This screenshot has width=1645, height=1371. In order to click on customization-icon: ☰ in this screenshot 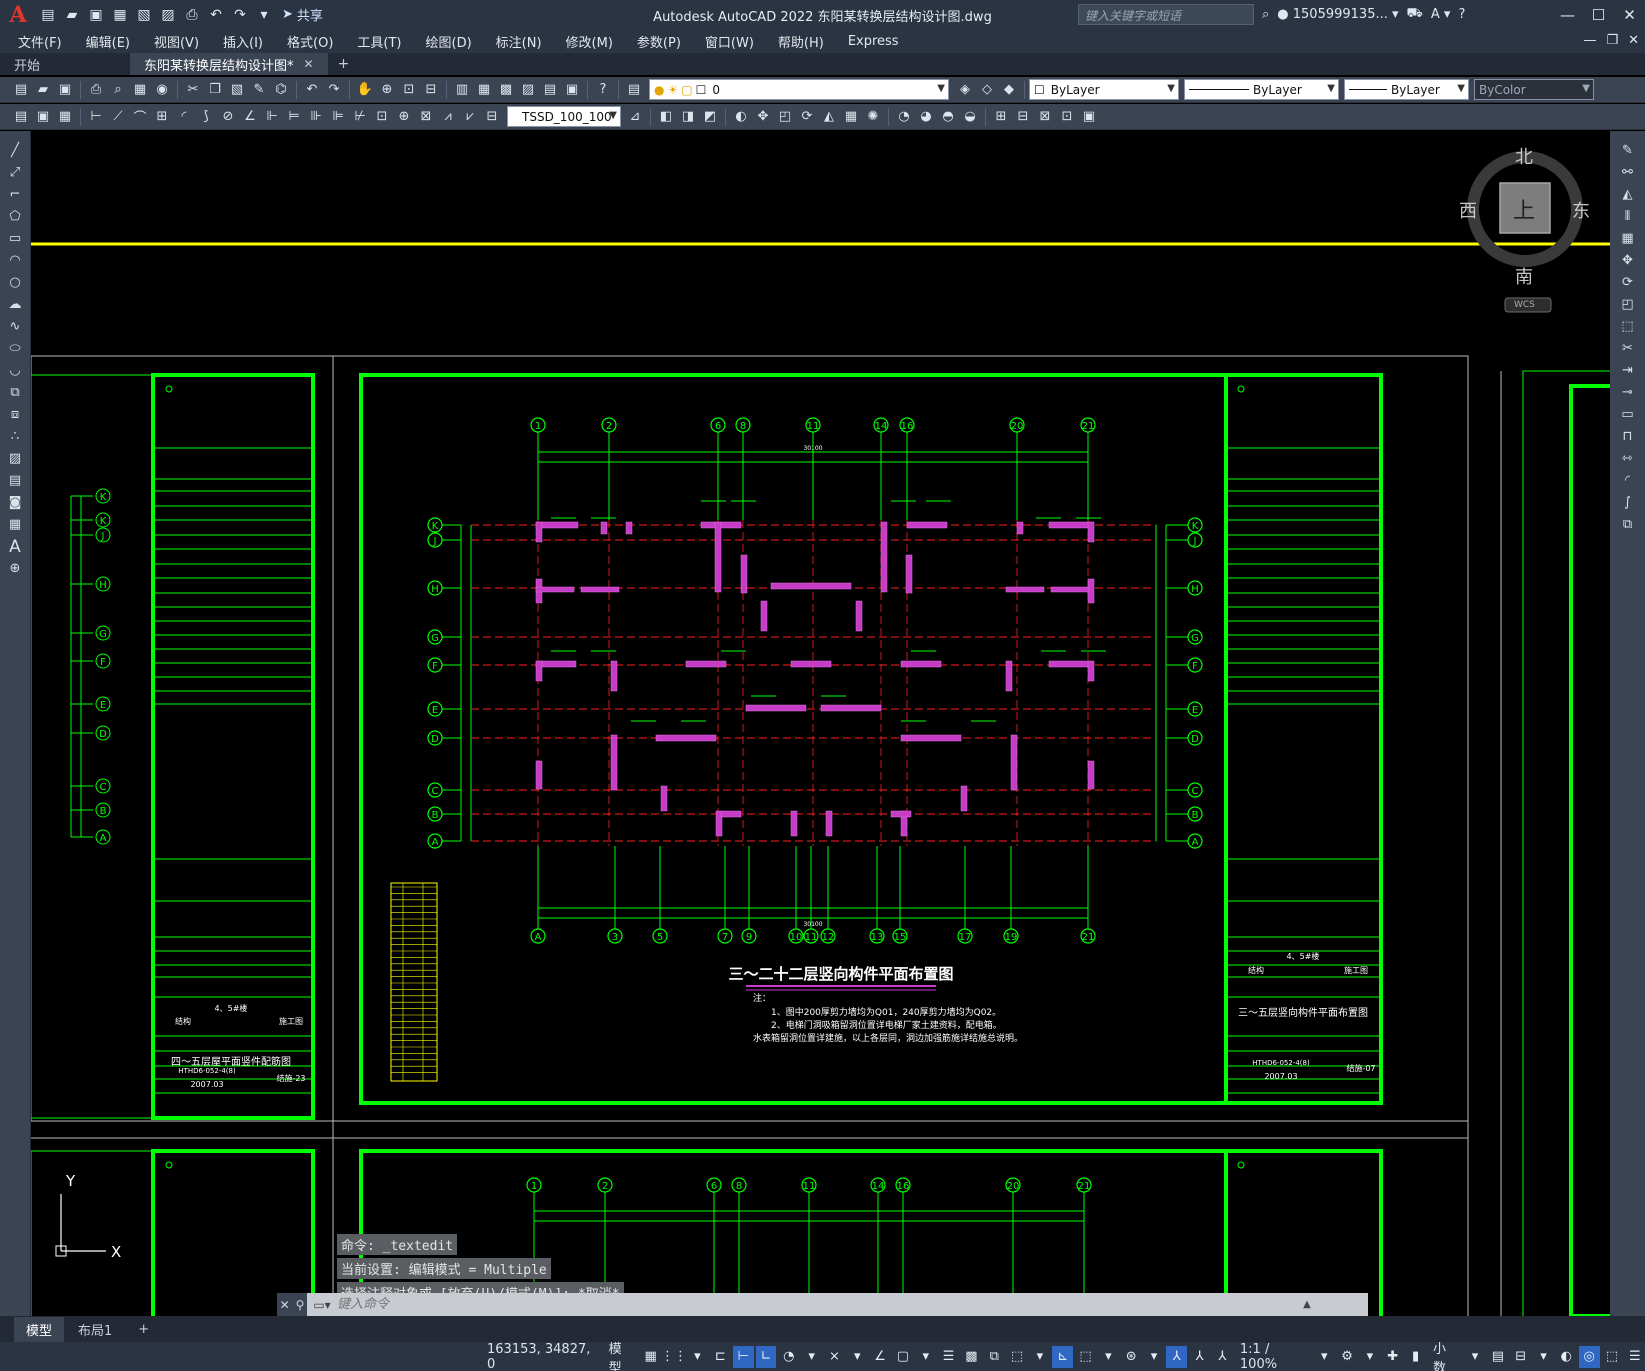, I will do `click(1634, 1357)`.